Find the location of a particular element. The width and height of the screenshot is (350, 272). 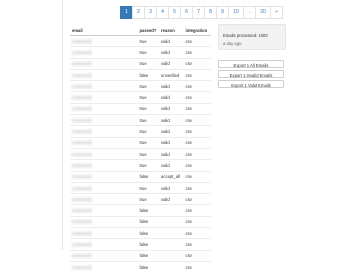

column-header-email: email is located at coordinates (104, 30).